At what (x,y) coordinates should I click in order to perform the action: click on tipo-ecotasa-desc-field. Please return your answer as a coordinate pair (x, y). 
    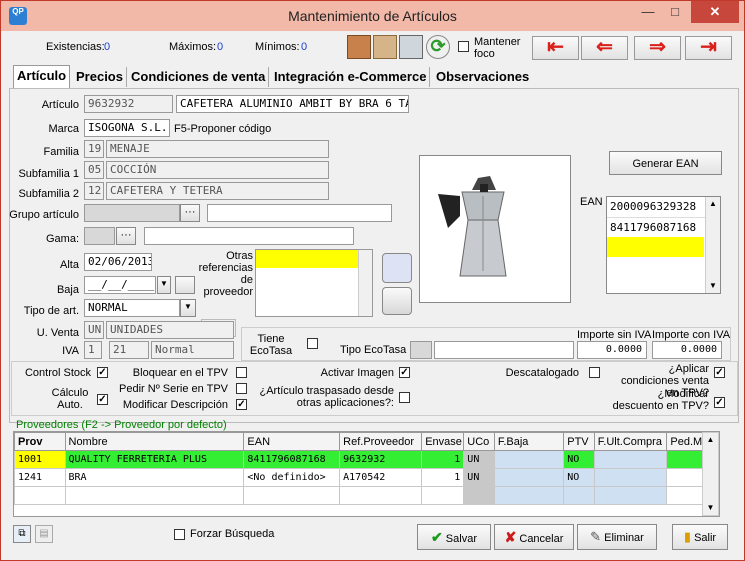
    Looking at the image, I should click on (504, 350).